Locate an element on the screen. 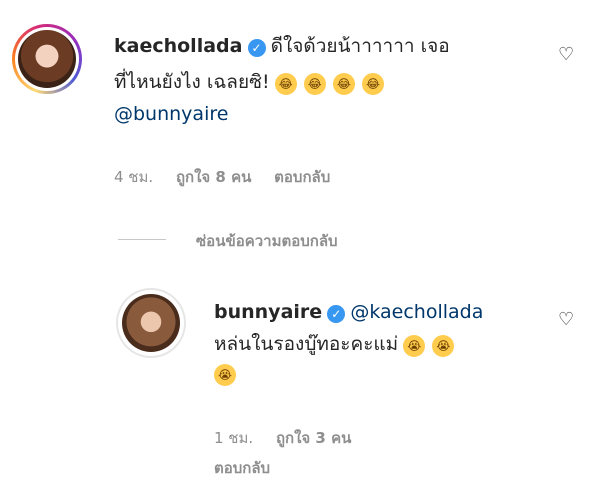 Image resolution: width=600 pixels, height=499 pixels. mention-kaechollada: @kaechollada is located at coordinates (416, 312).